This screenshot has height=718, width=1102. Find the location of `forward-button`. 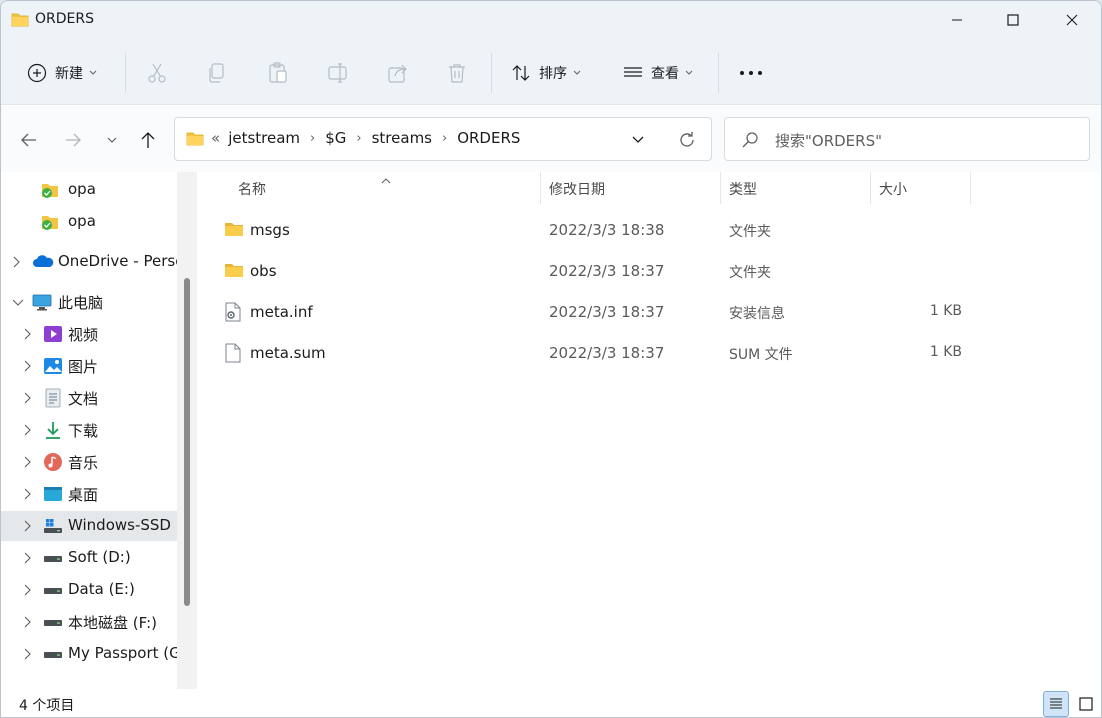

forward-button is located at coordinates (73, 140).